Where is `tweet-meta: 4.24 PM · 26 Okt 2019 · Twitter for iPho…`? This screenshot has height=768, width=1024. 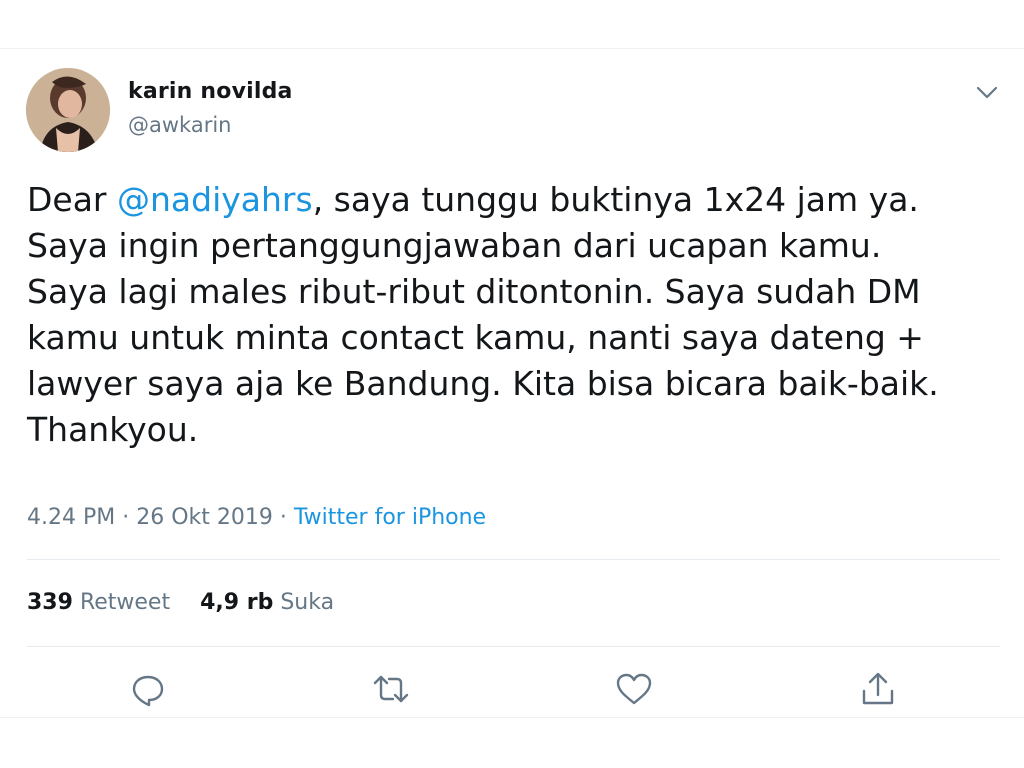
tweet-meta: 4.24 PM · 26 Okt 2019 · Twitter for iPho… is located at coordinates (256, 517).